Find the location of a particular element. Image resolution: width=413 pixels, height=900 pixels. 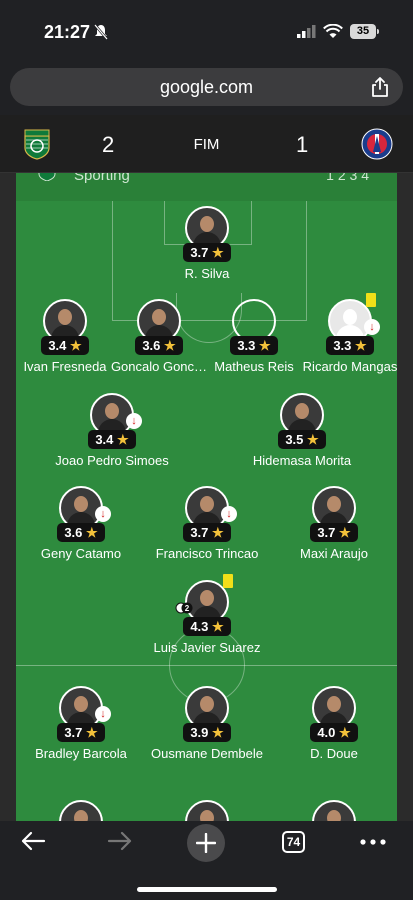

url-text: google.com is located at coordinates (206, 87).